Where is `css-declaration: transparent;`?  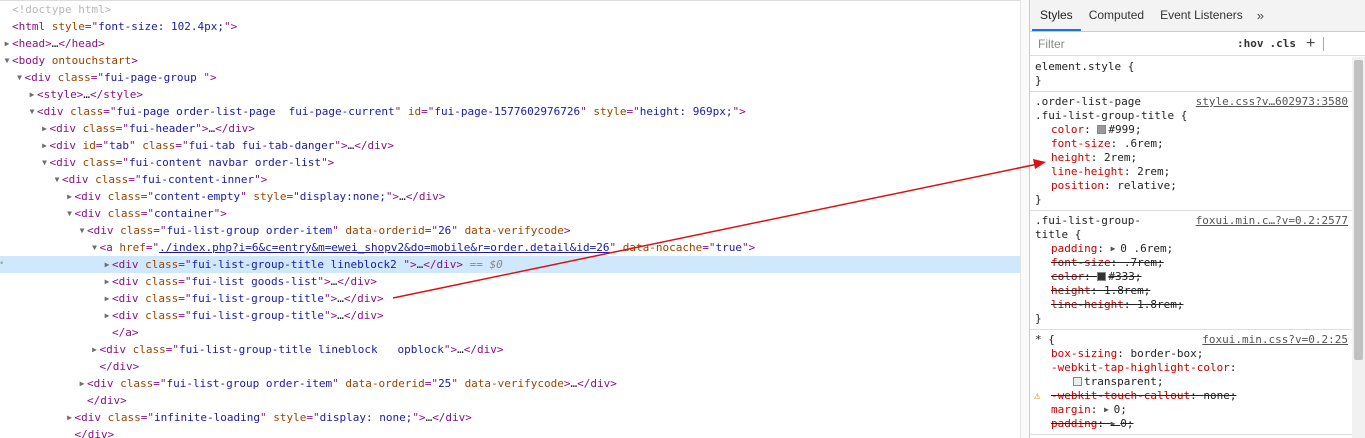
css-declaration: transparent; is located at coordinates (1191, 382).